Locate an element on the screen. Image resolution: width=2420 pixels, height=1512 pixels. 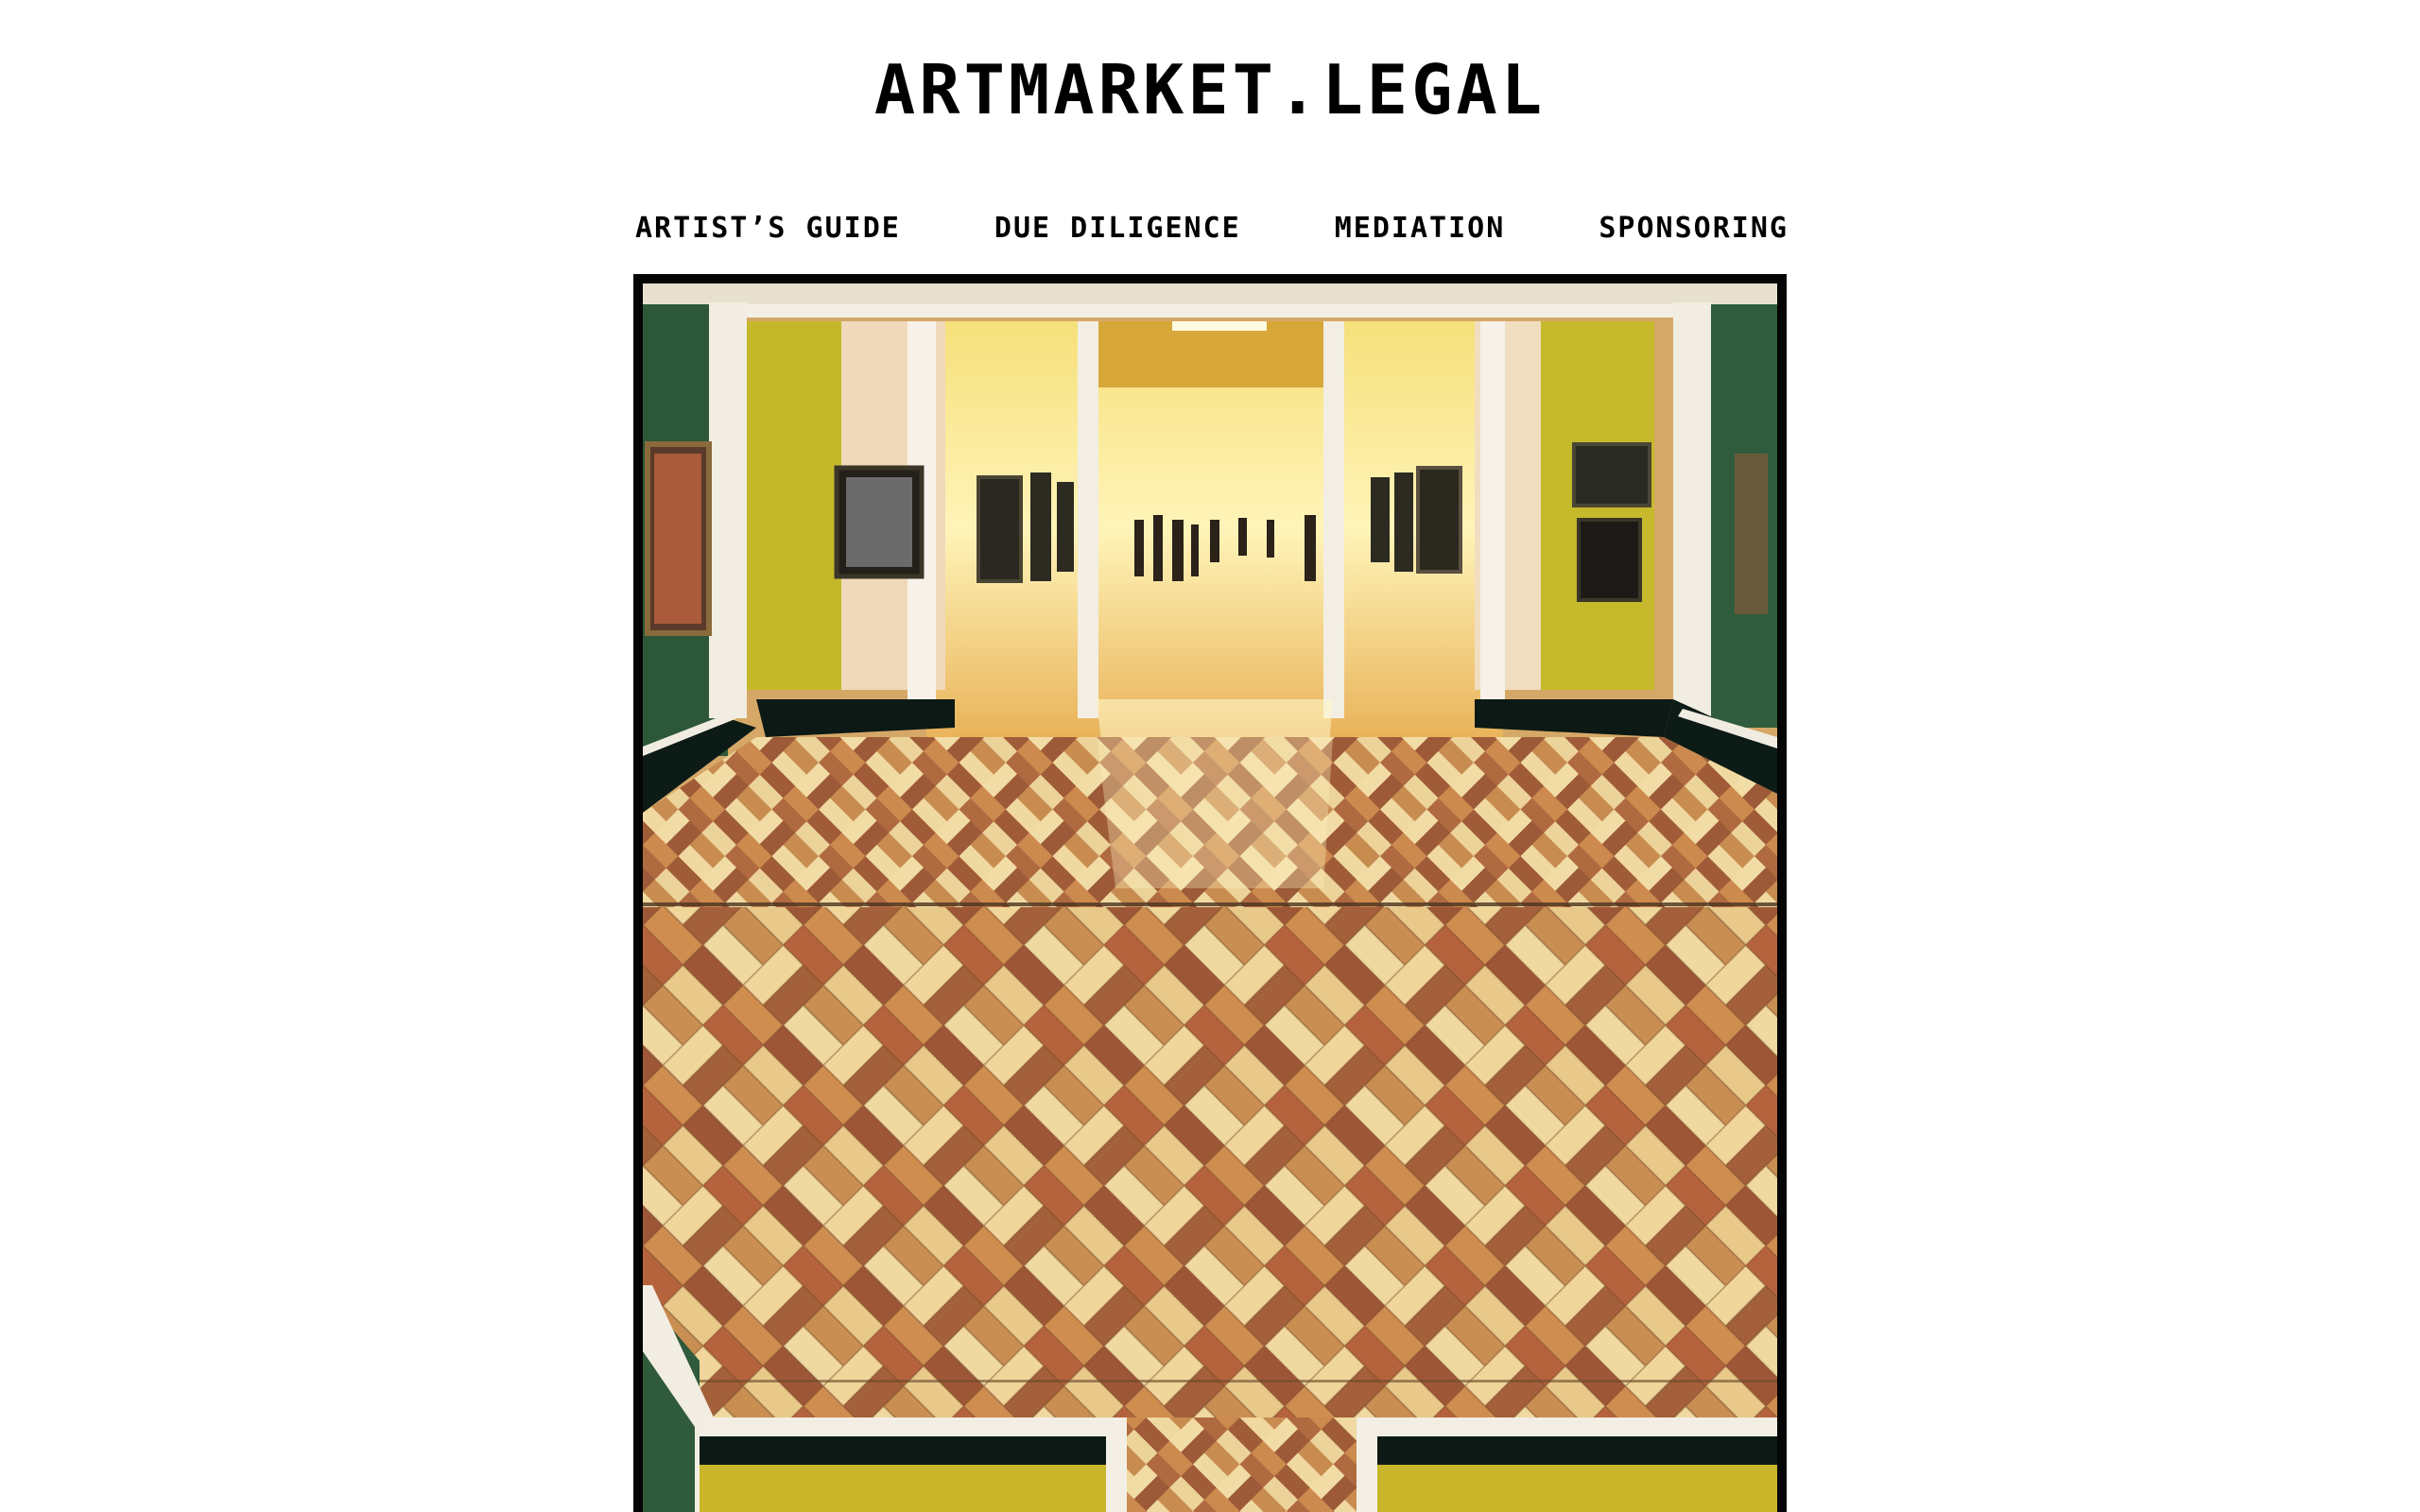
nav-item-due-diligence: DUE DILIGENCE is located at coordinates (1117, 228).